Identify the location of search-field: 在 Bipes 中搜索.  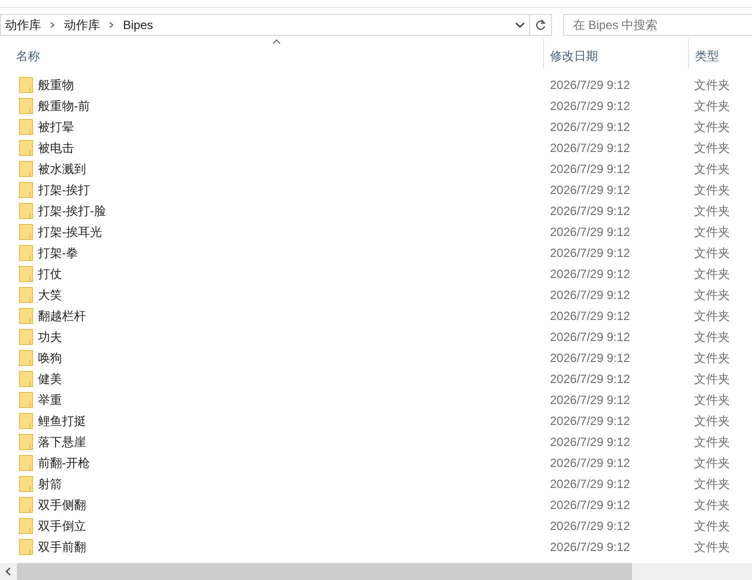
(657, 25).